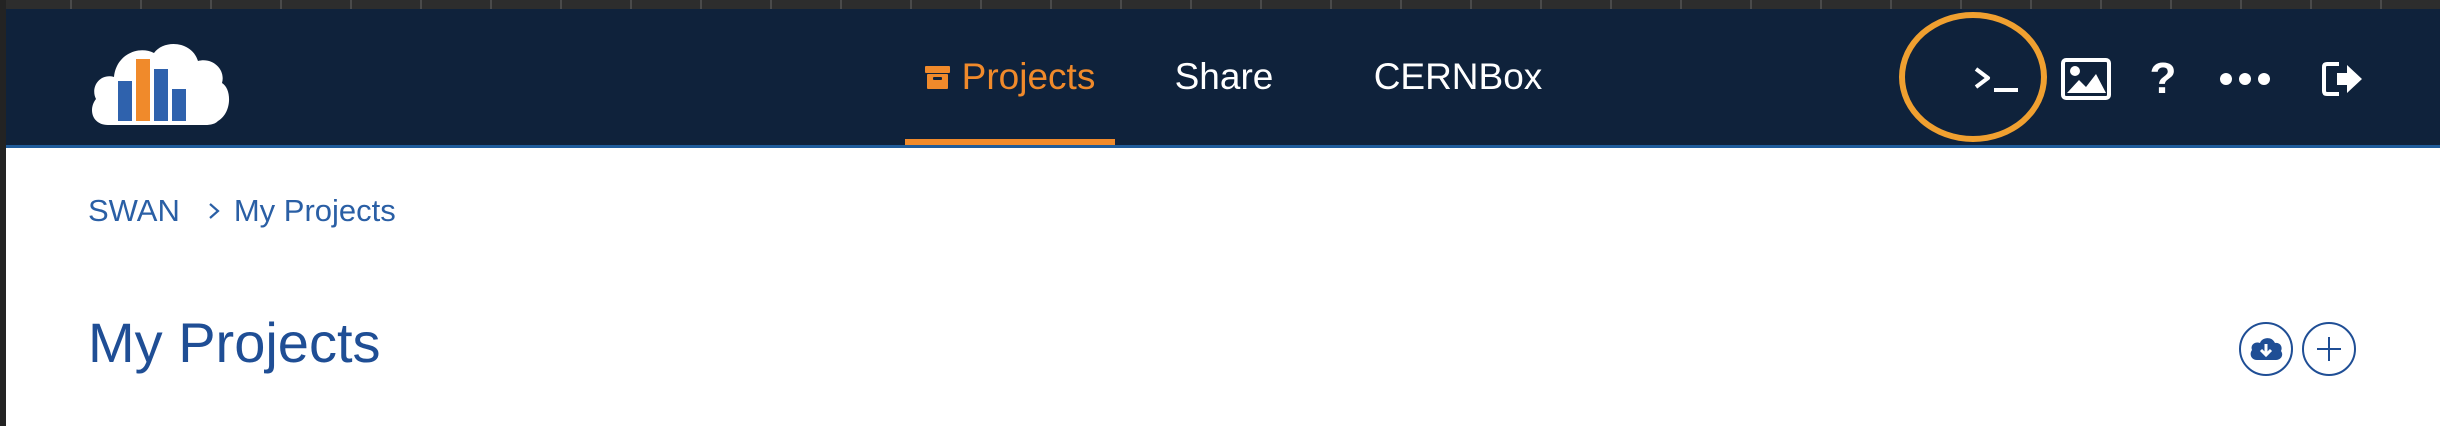 The height and width of the screenshot is (426, 2440). I want to click on logout-icon, so click(2343, 79).